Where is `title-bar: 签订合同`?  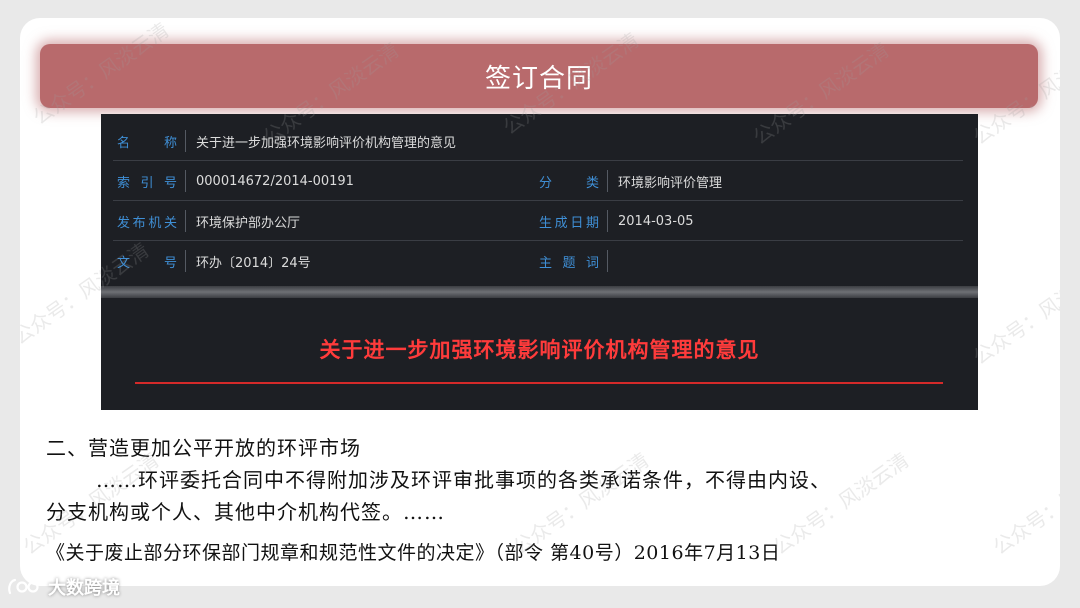
title-bar: 签订合同 is located at coordinates (539, 76).